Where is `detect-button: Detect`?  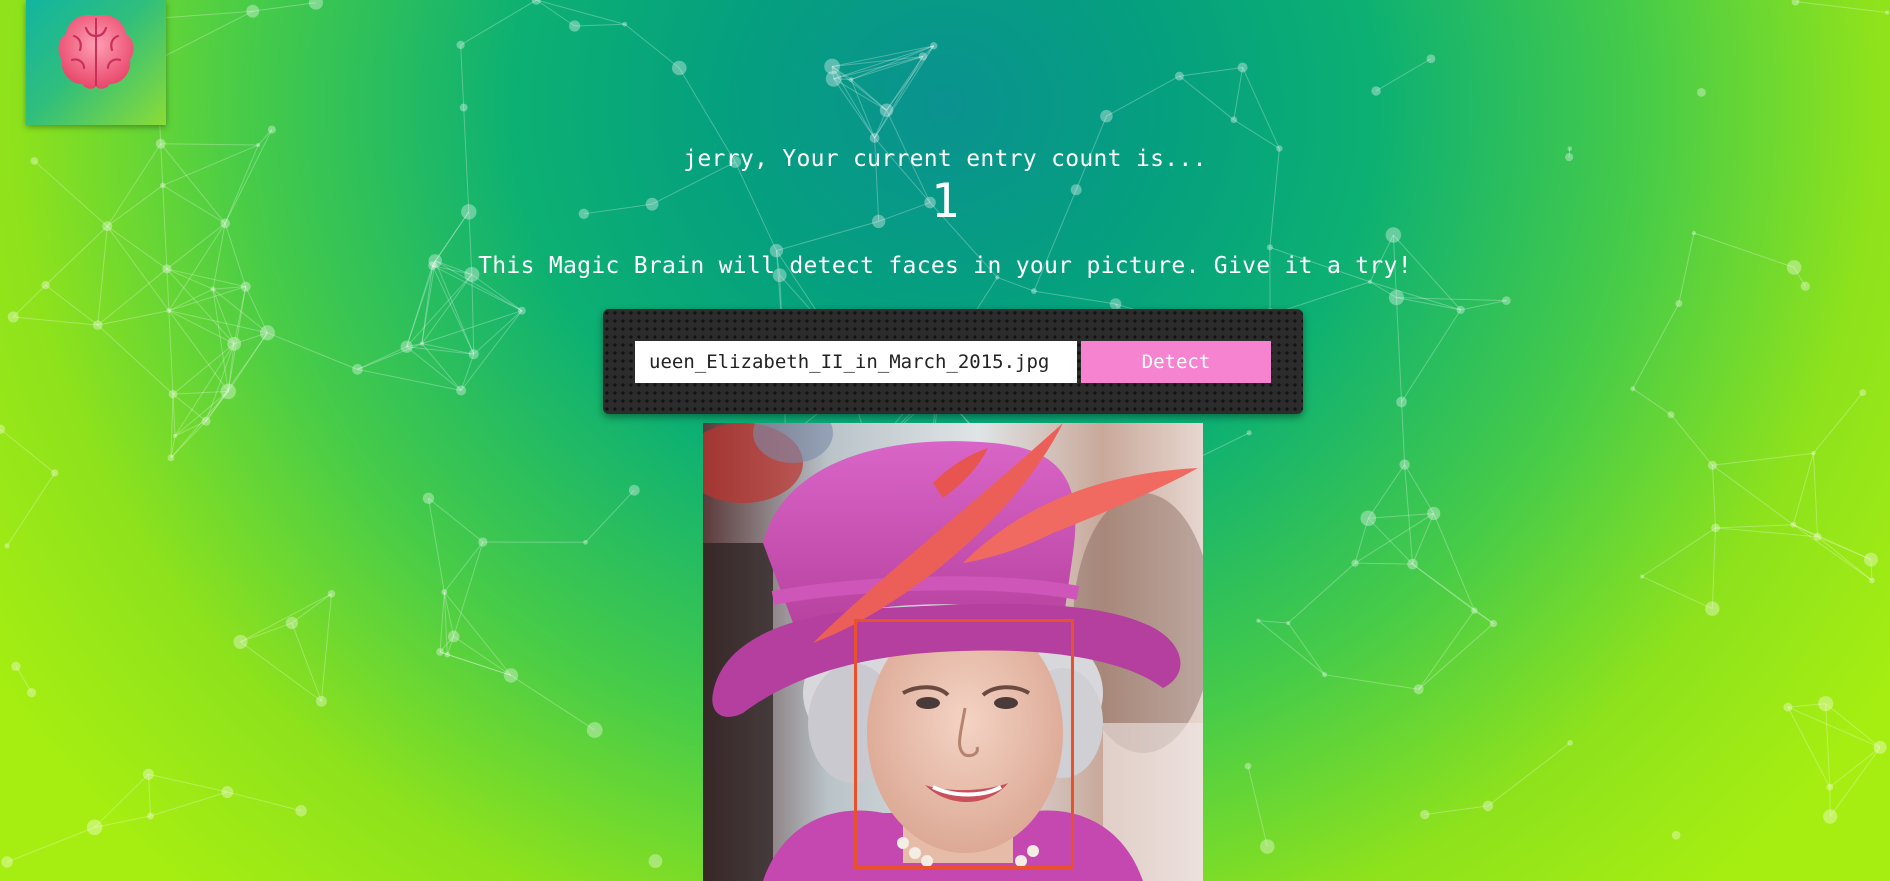
detect-button: Detect is located at coordinates (1176, 362).